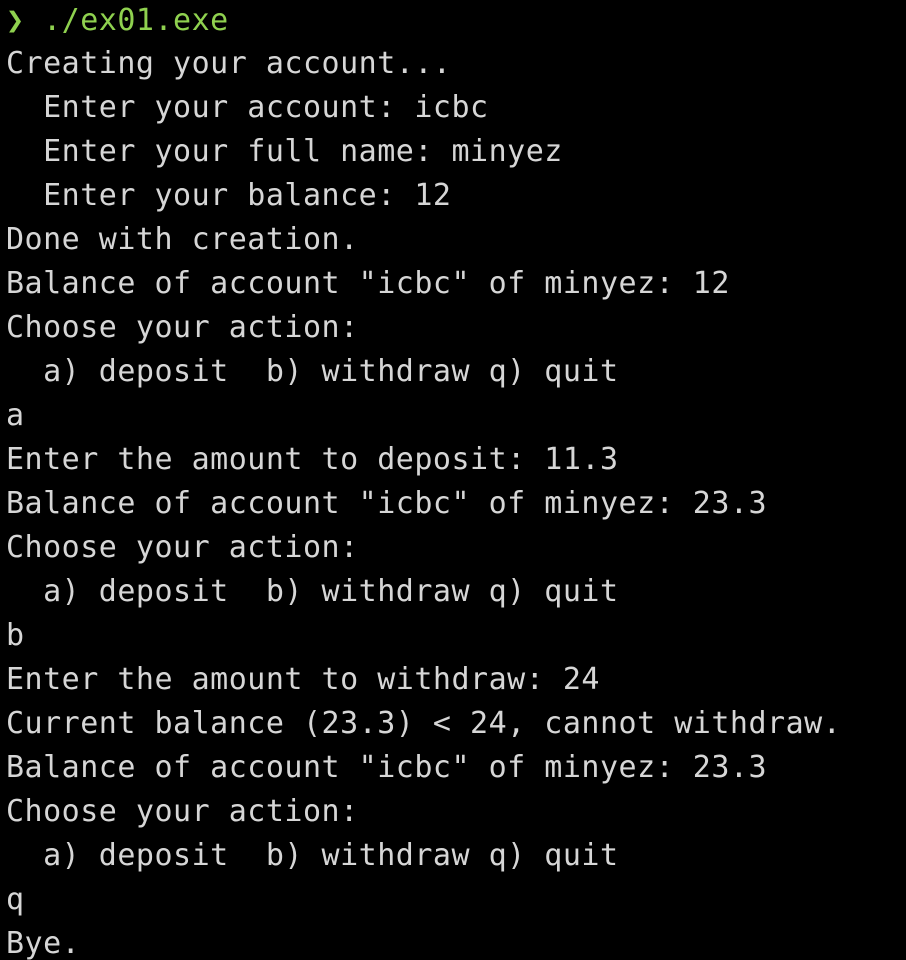 This screenshot has height=960, width=906. Describe the element at coordinates (229, 195) in the screenshot. I see `output-line-enter-balance: Enter your balance: 12` at that location.